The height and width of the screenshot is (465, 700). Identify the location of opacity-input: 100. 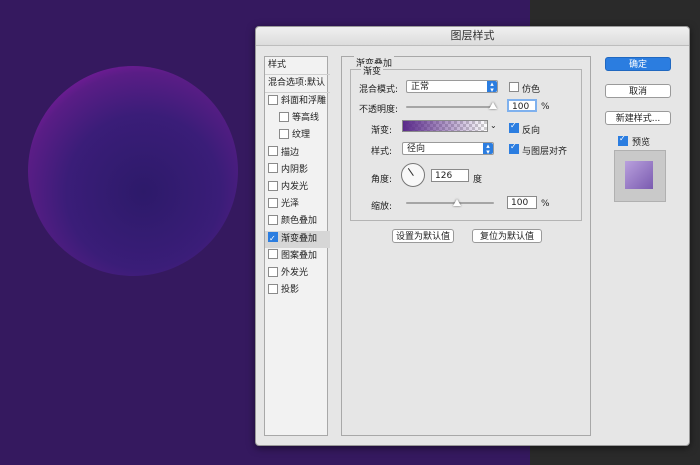
(522, 105).